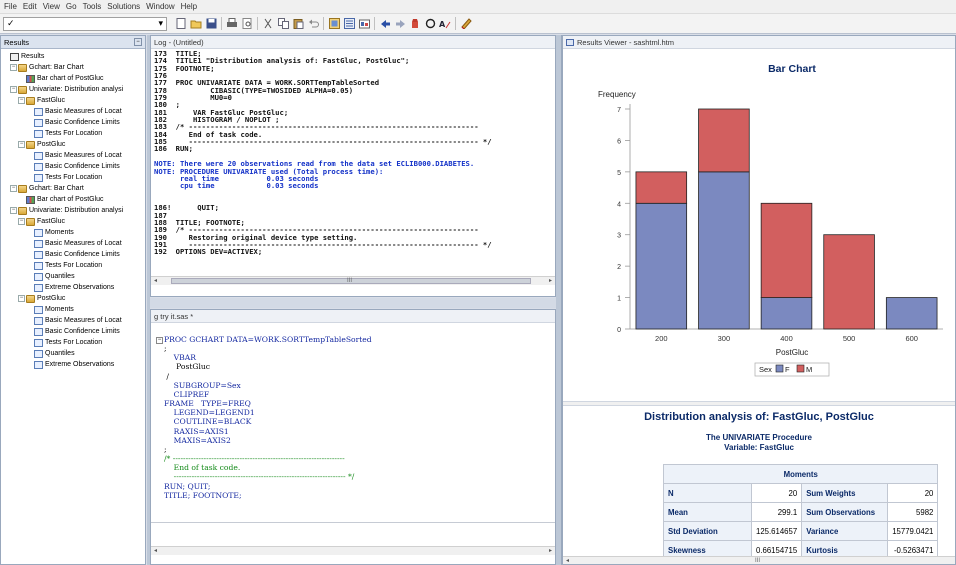  I want to click on menu-file: File, so click(10, 6).